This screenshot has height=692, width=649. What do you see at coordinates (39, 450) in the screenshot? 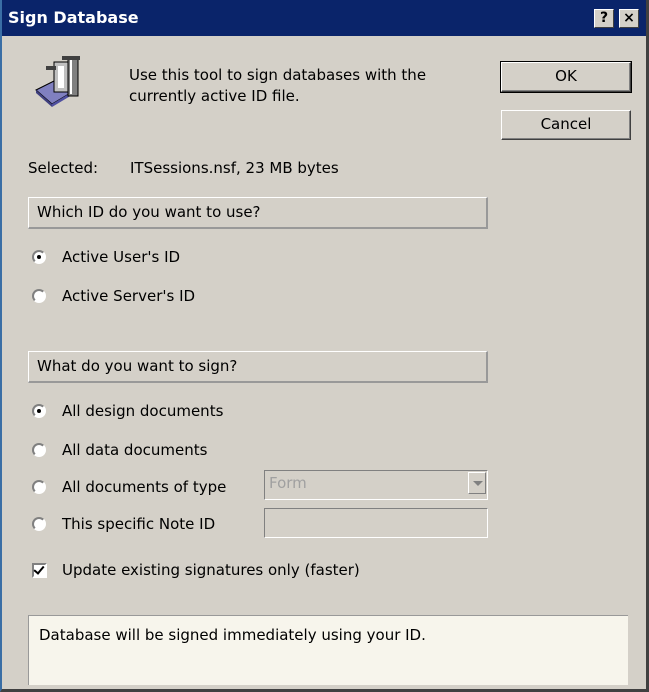
I see `radio-all-data-documents` at bounding box center [39, 450].